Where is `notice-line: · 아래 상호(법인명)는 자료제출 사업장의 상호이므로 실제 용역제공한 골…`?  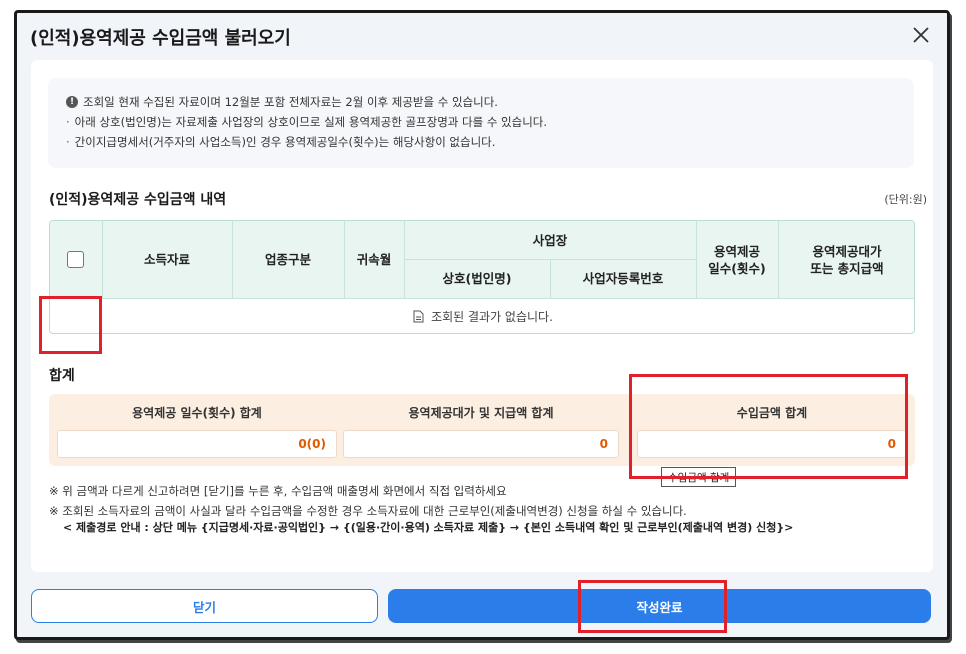
notice-line: · 아래 상호(법인명)는 자료제출 사업장의 상호이므로 실제 용역제공한 골… is located at coordinates (490, 122).